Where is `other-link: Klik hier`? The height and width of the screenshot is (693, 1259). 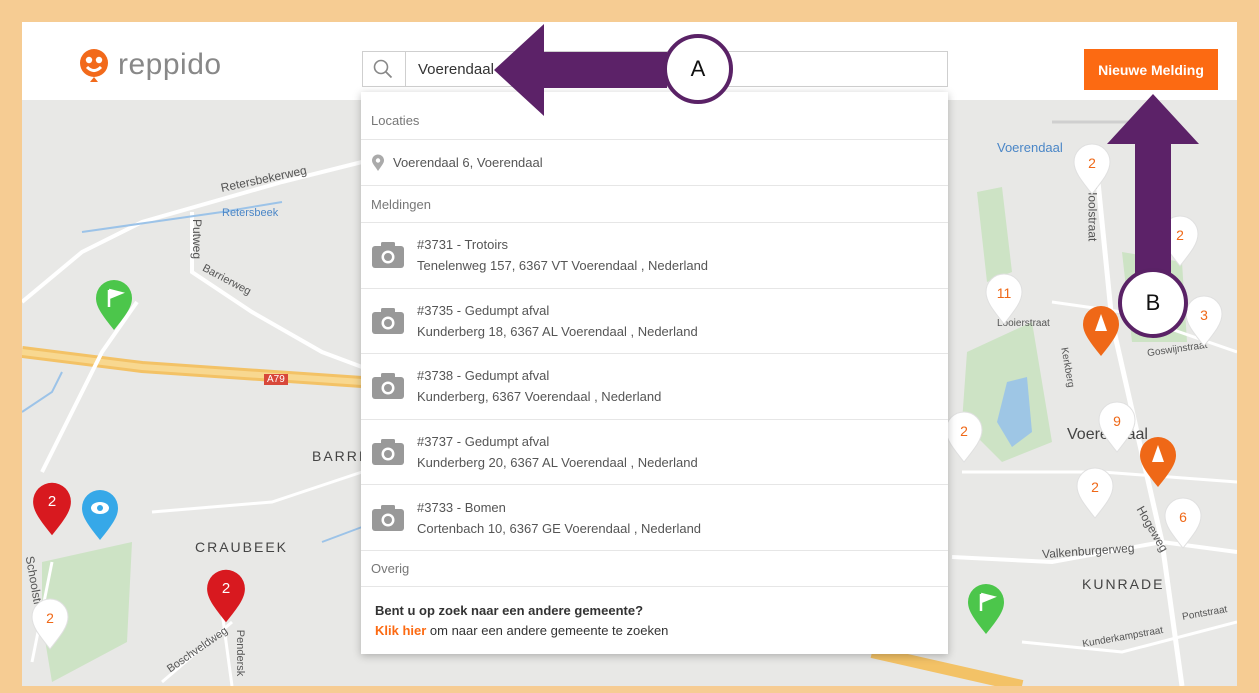 other-link: Klik hier is located at coordinates (400, 630).